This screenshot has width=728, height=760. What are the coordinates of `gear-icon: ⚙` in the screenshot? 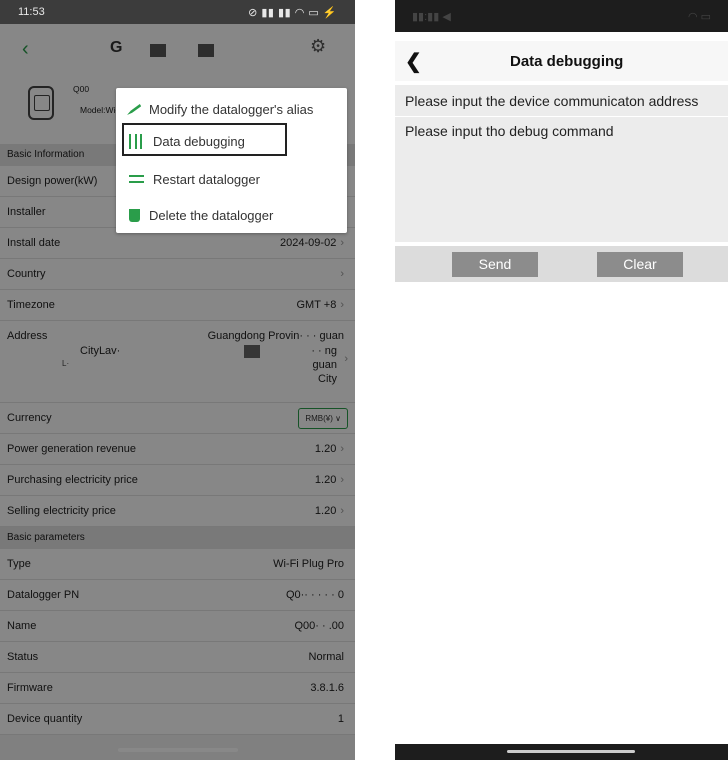 It's located at (318, 46).